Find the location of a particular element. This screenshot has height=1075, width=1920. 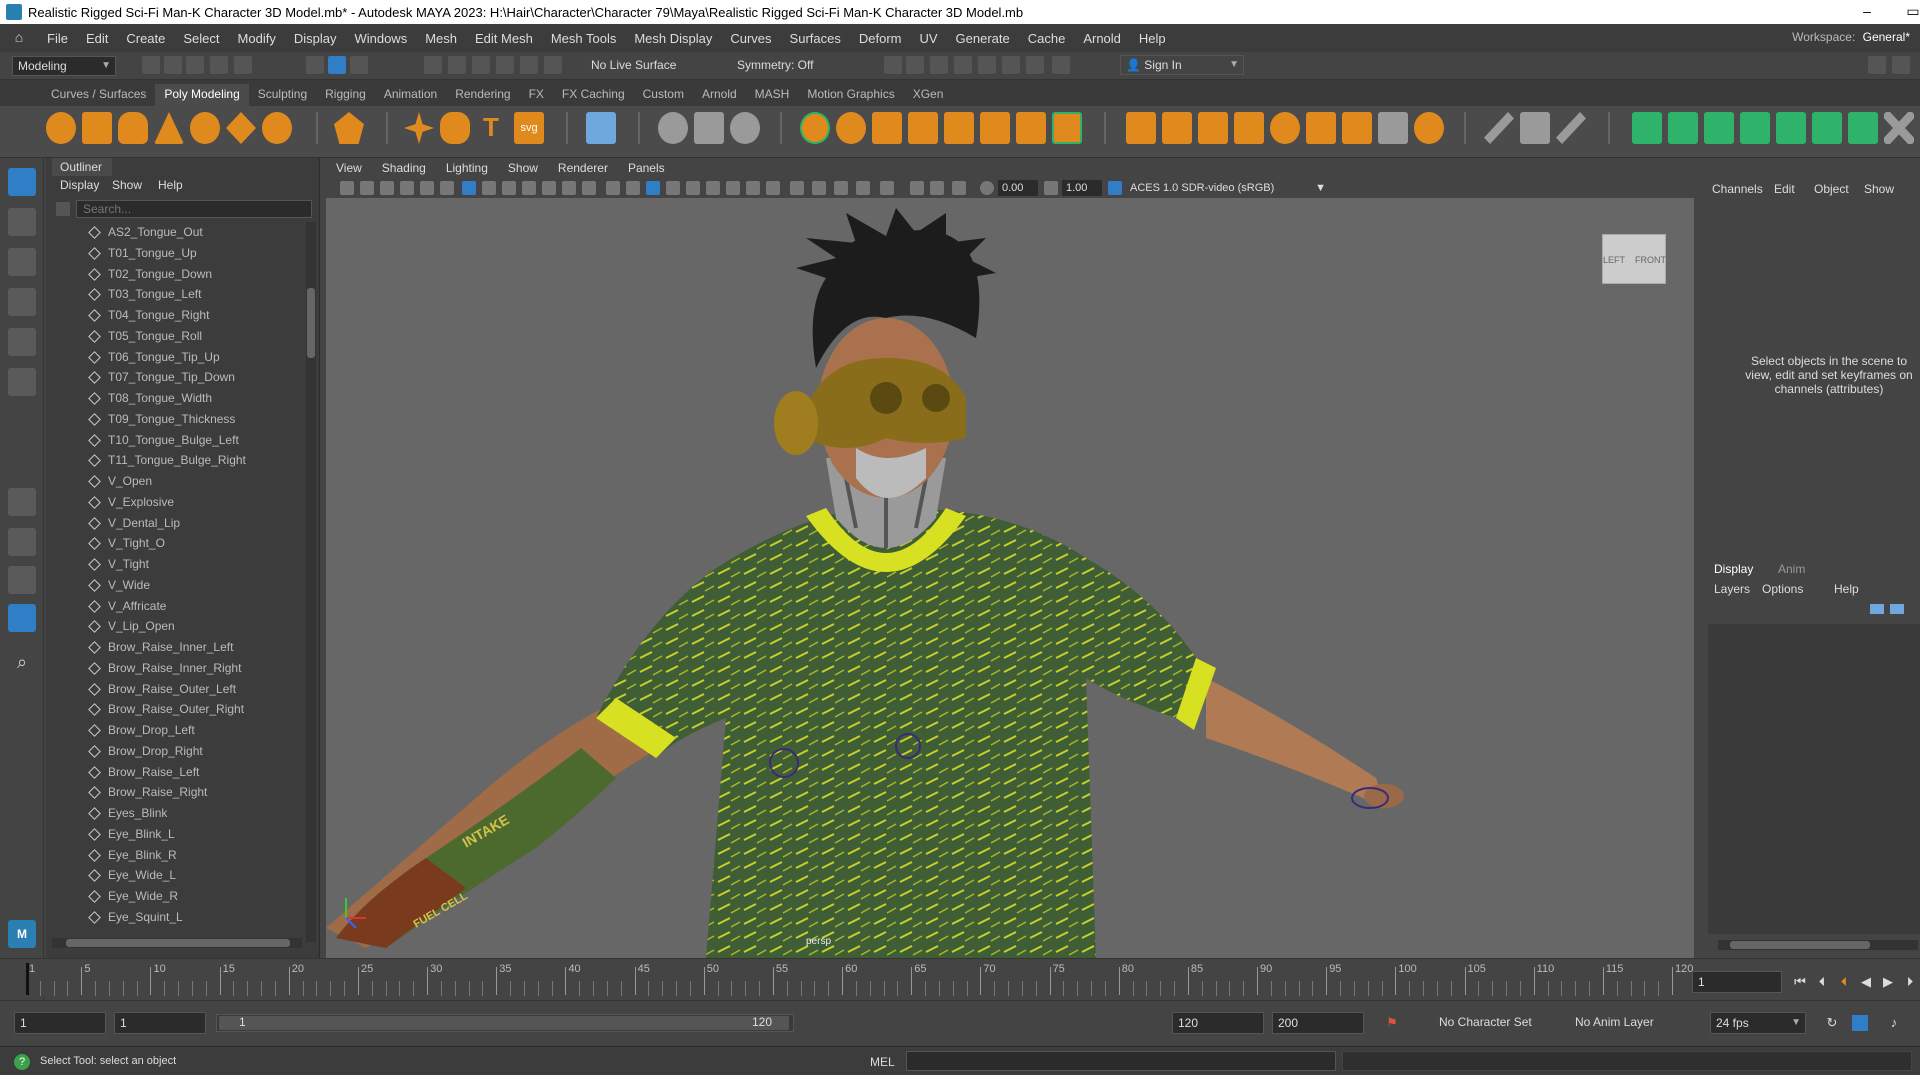

outliner-item: Brow_Raise_Right is located at coordinates (175, 792).